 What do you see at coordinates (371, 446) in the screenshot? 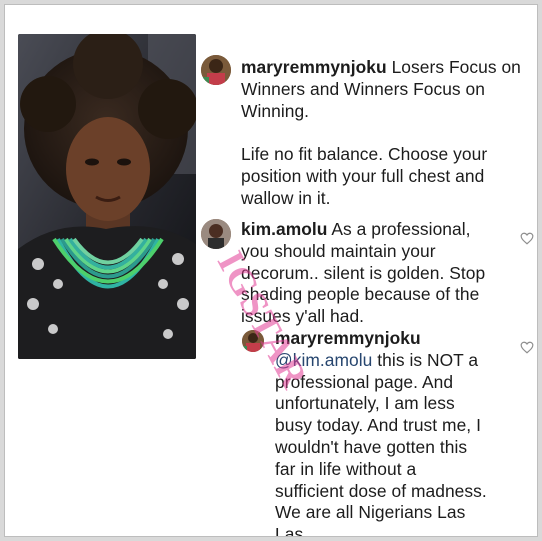
I see `comment-line: wouldn't have gotten this` at bounding box center [371, 446].